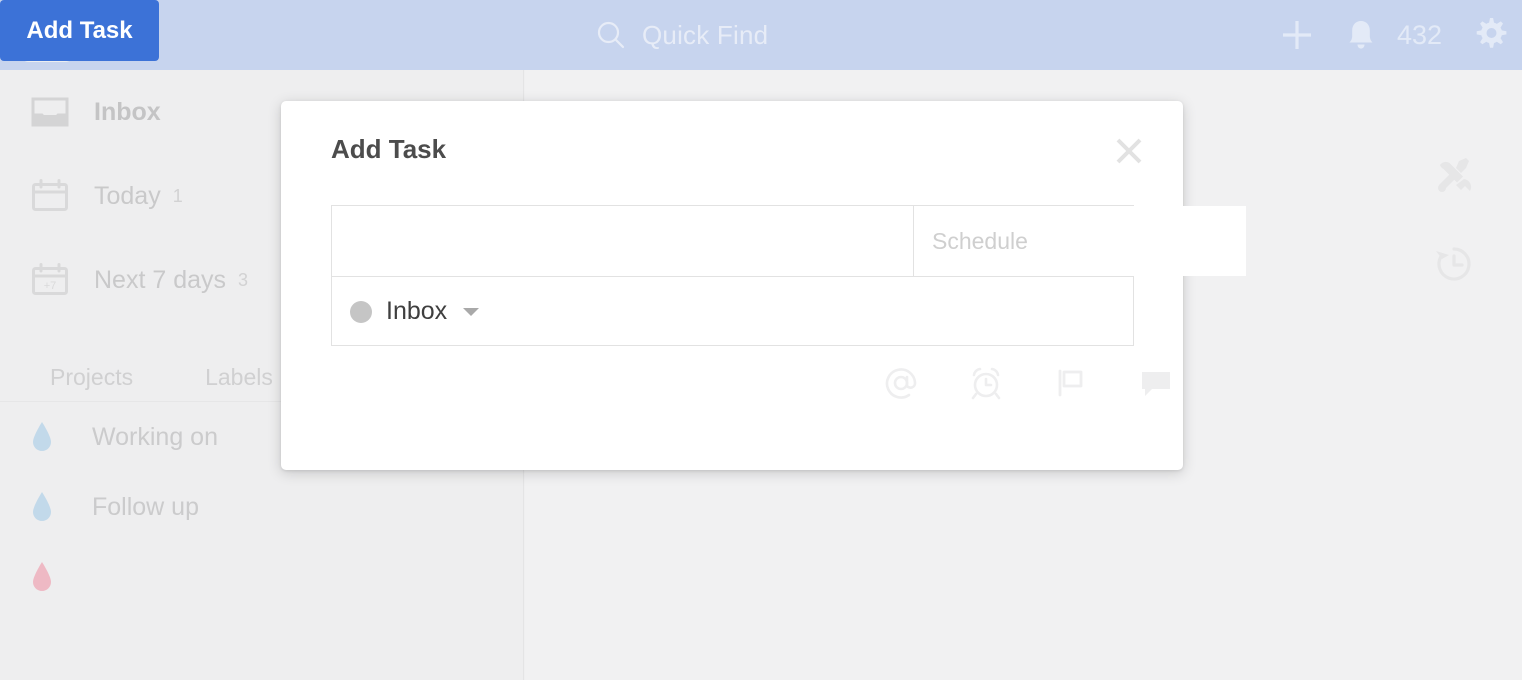 The height and width of the screenshot is (680, 1522). I want to click on calendar-7-icon: +7, so click(50, 280).